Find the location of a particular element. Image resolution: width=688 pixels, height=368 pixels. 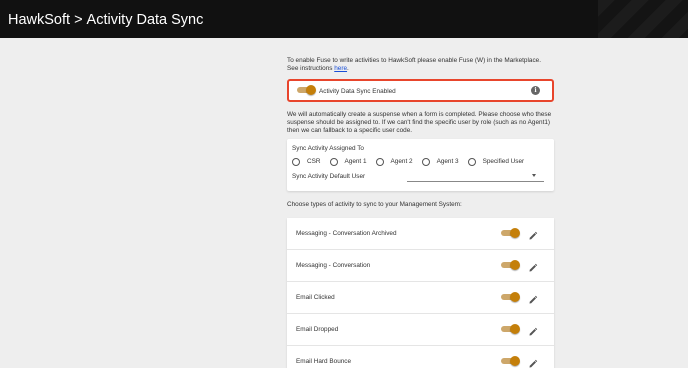

radio-option: CSR is located at coordinates (306, 161).